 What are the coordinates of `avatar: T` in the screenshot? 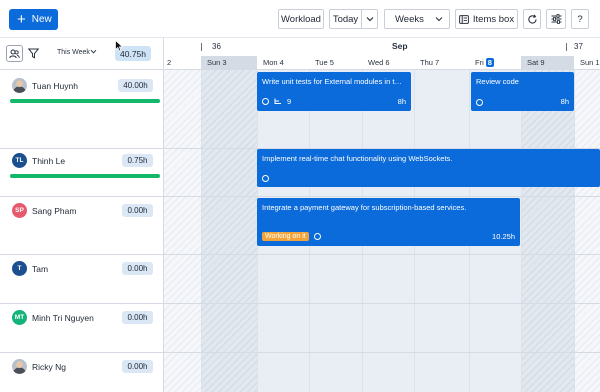 It's located at (19, 268).